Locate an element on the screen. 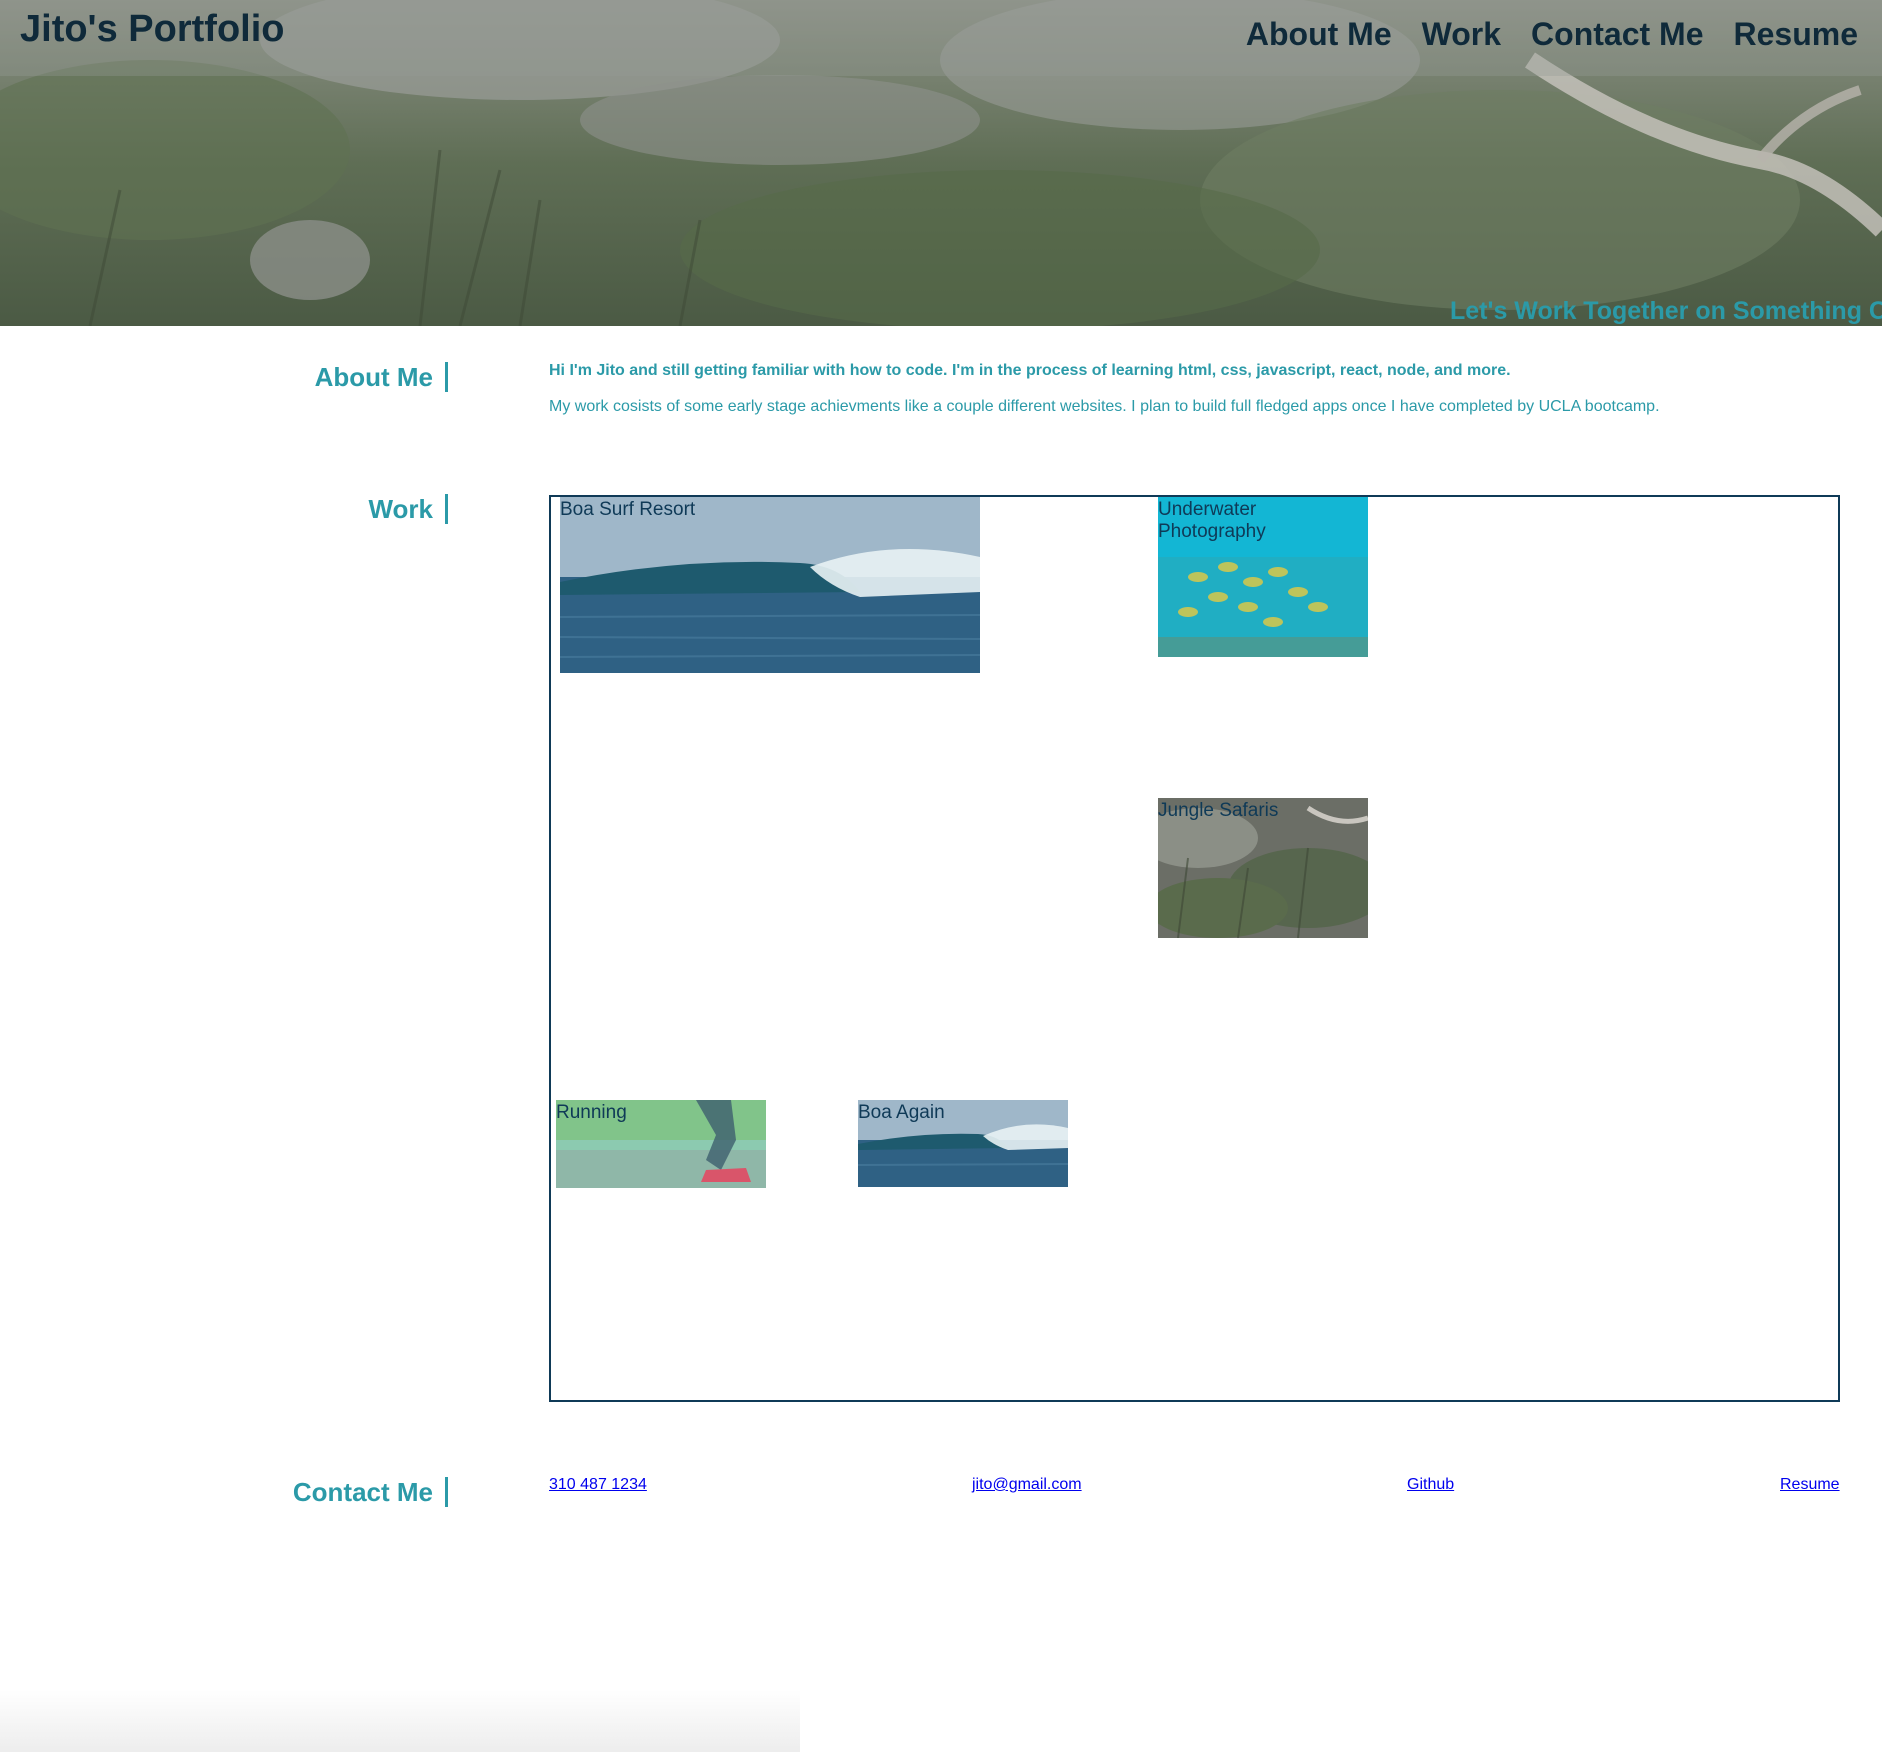 The height and width of the screenshot is (1752, 1882). nav-contact-me: Contact Me is located at coordinates (1617, 34).